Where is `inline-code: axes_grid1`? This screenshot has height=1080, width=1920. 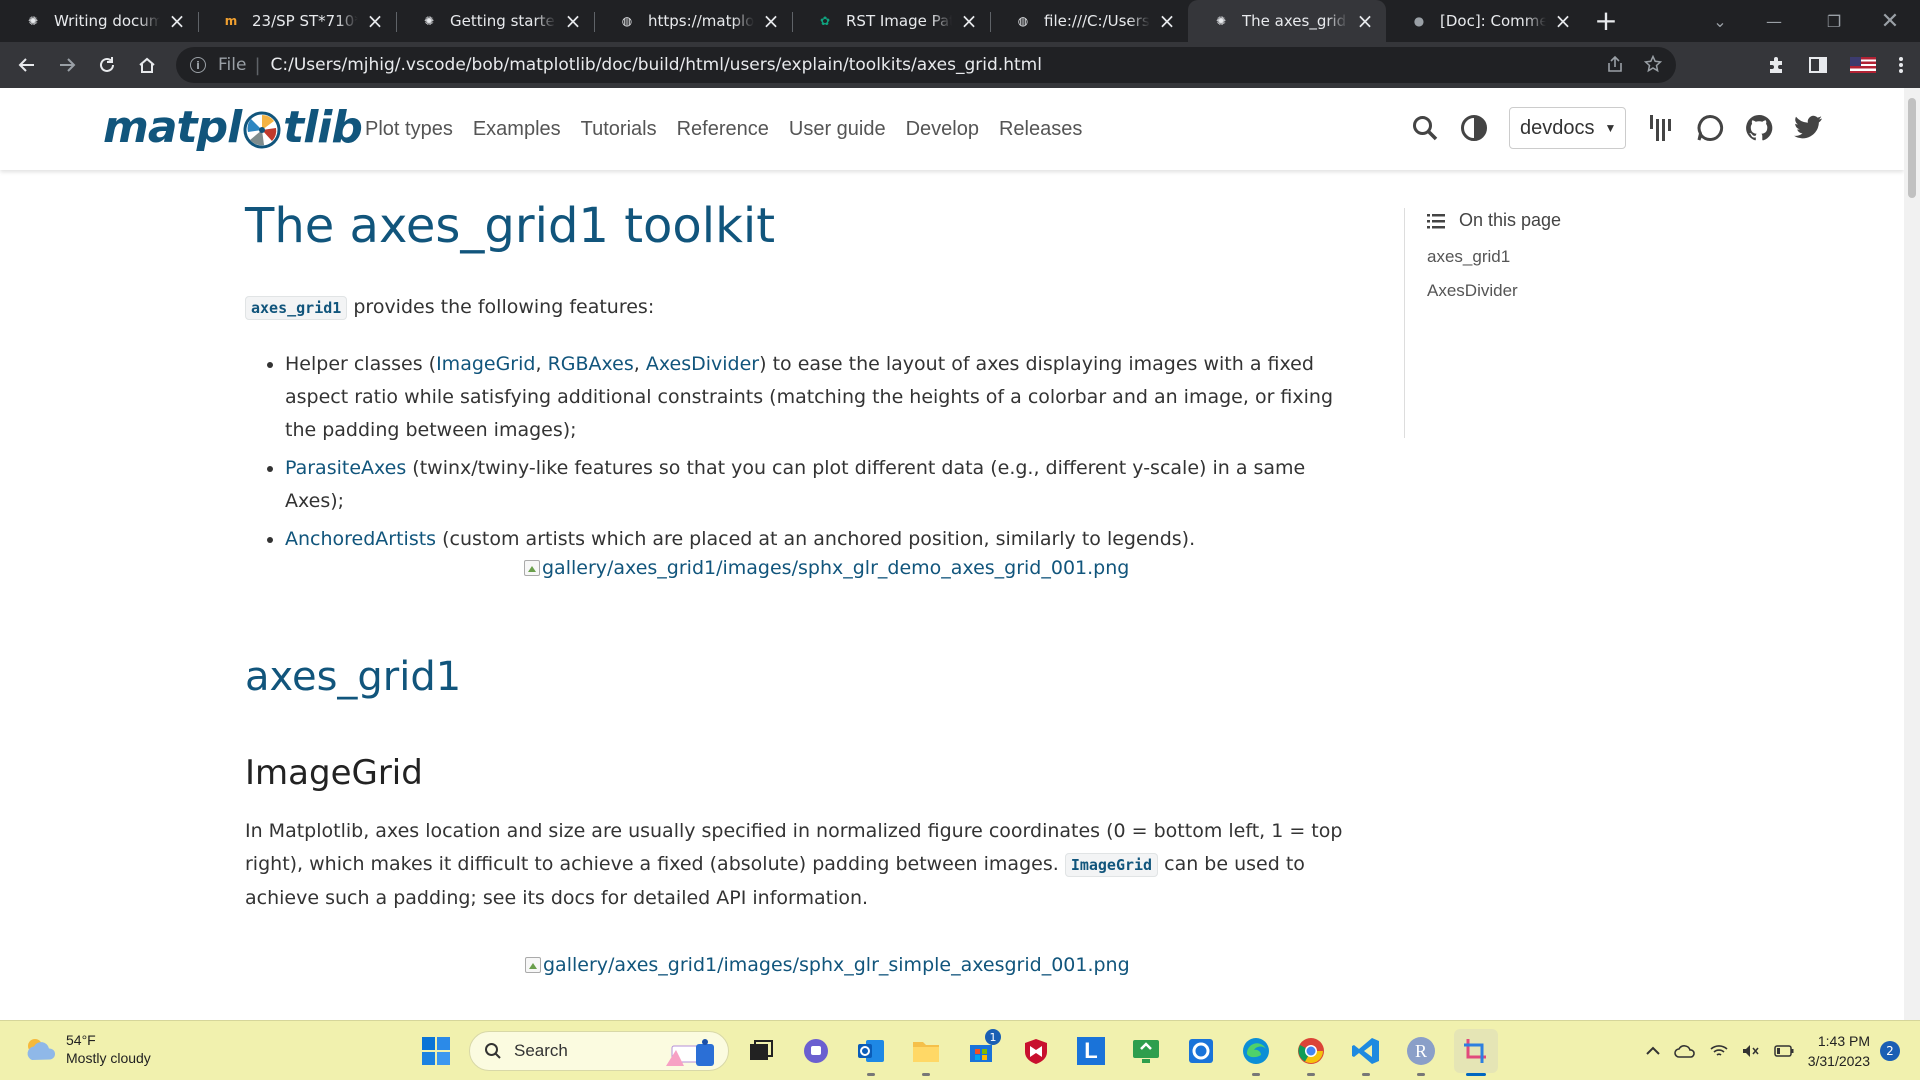
inline-code: axes_grid1 is located at coordinates (296, 308).